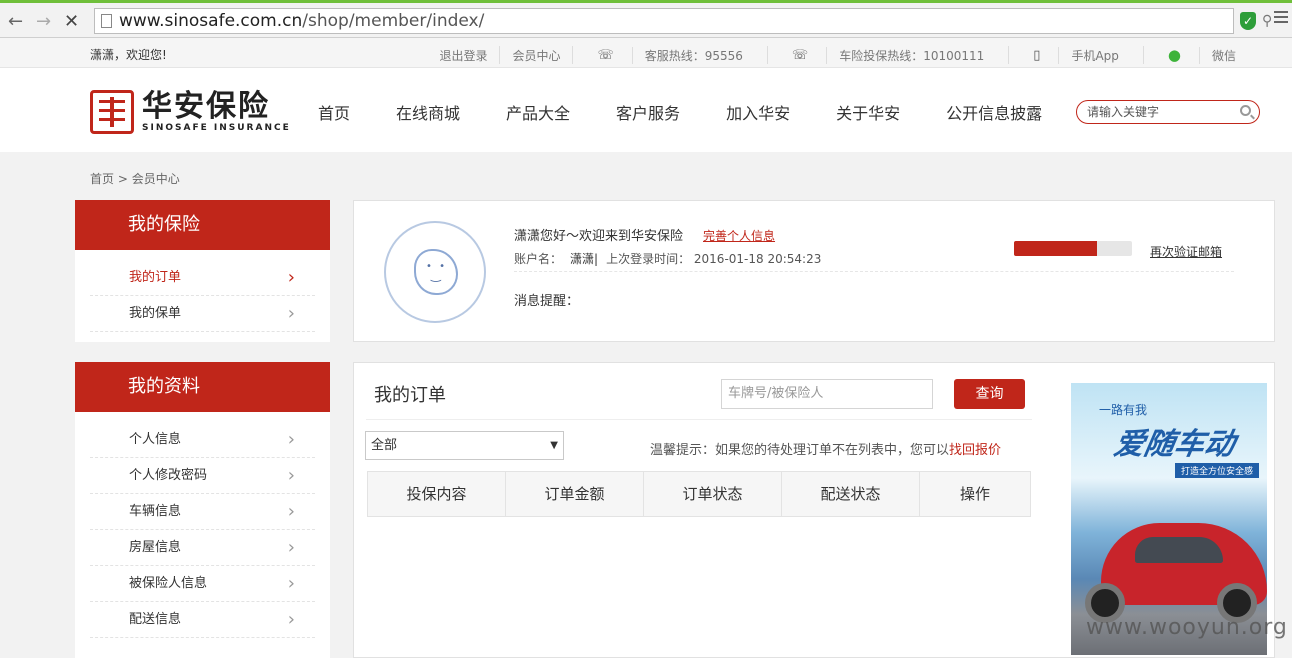  I want to click on extension-icon: ⚲, so click(1267, 21).